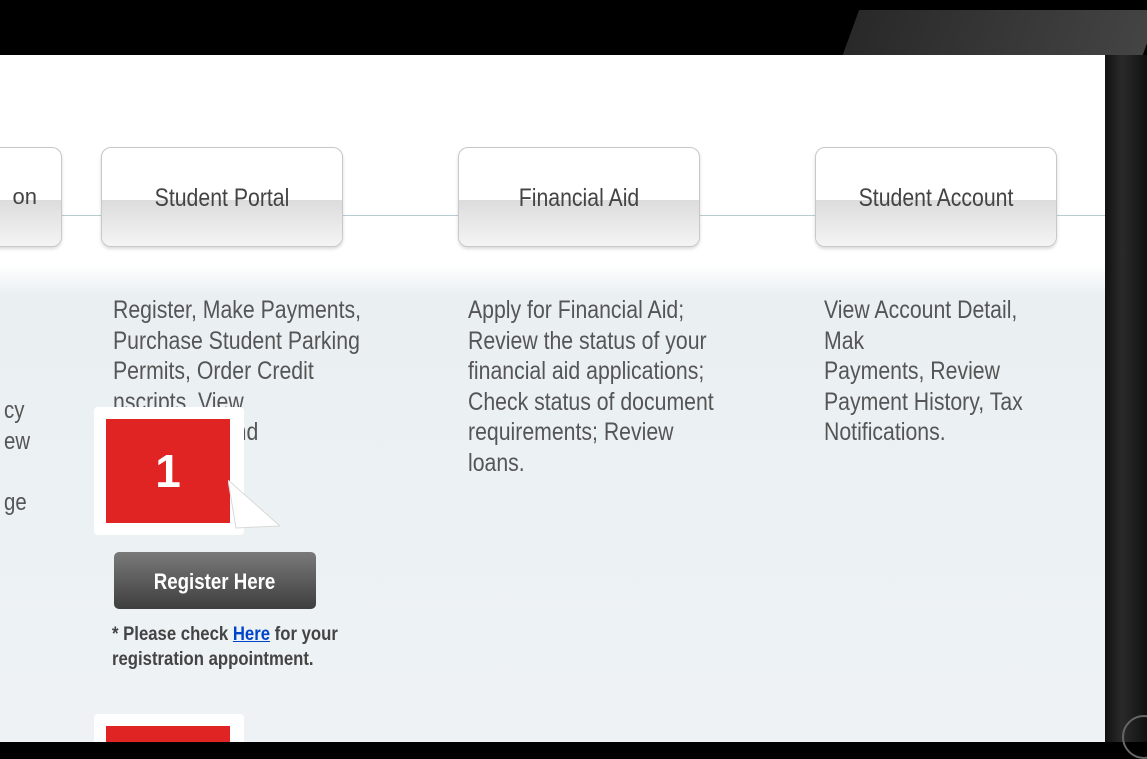 This screenshot has width=1147, height=759. I want to click on register-here-button: Register Here, so click(215, 580).